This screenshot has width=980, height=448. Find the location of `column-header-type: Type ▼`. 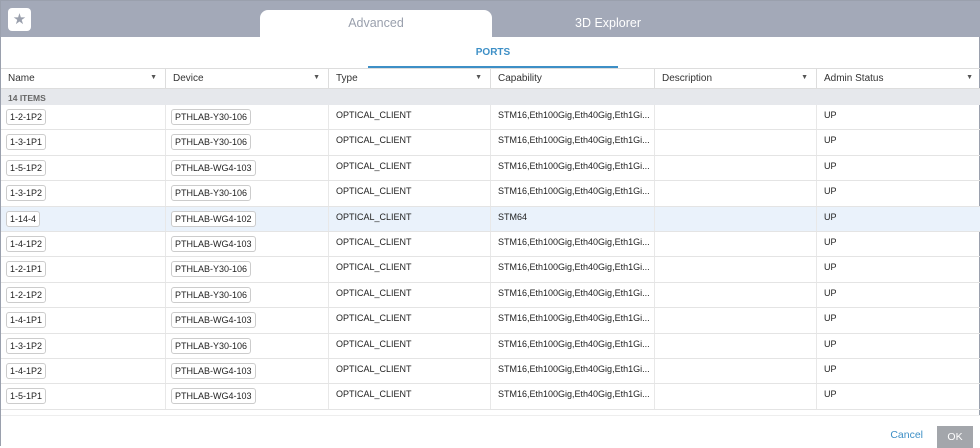

column-header-type: Type ▼ is located at coordinates (410, 78).